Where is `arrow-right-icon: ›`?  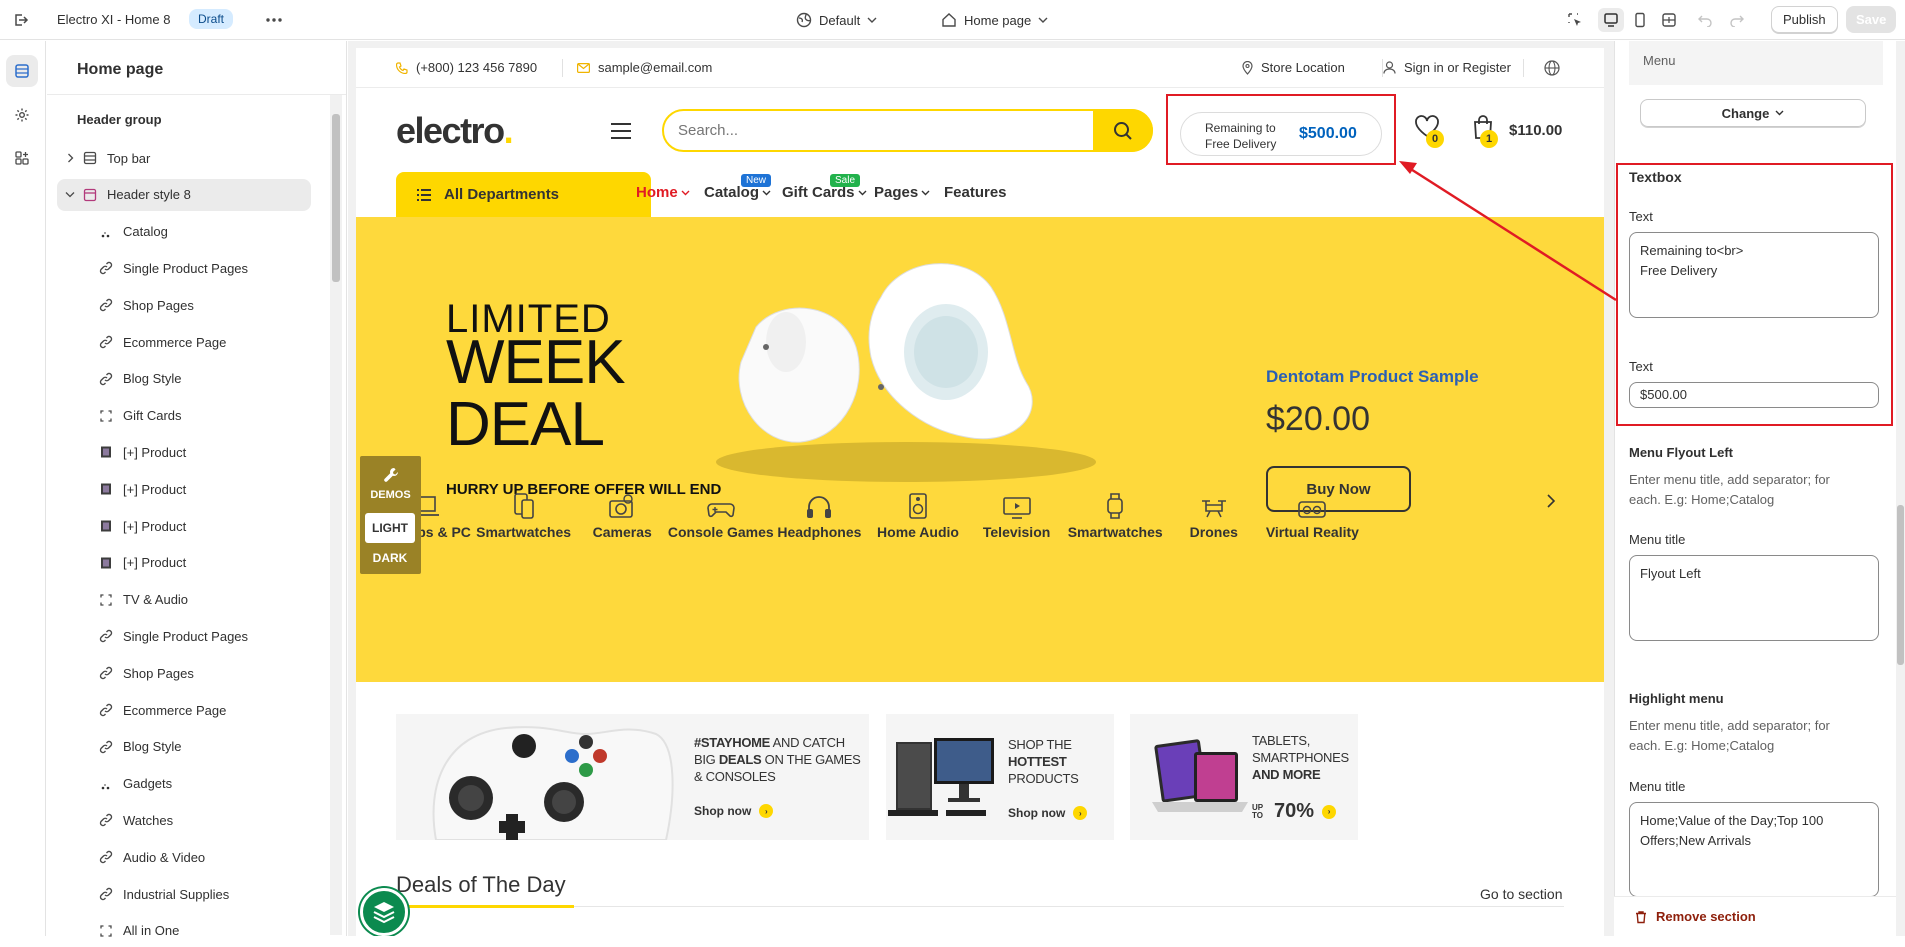 arrow-right-icon: › is located at coordinates (1329, 811).